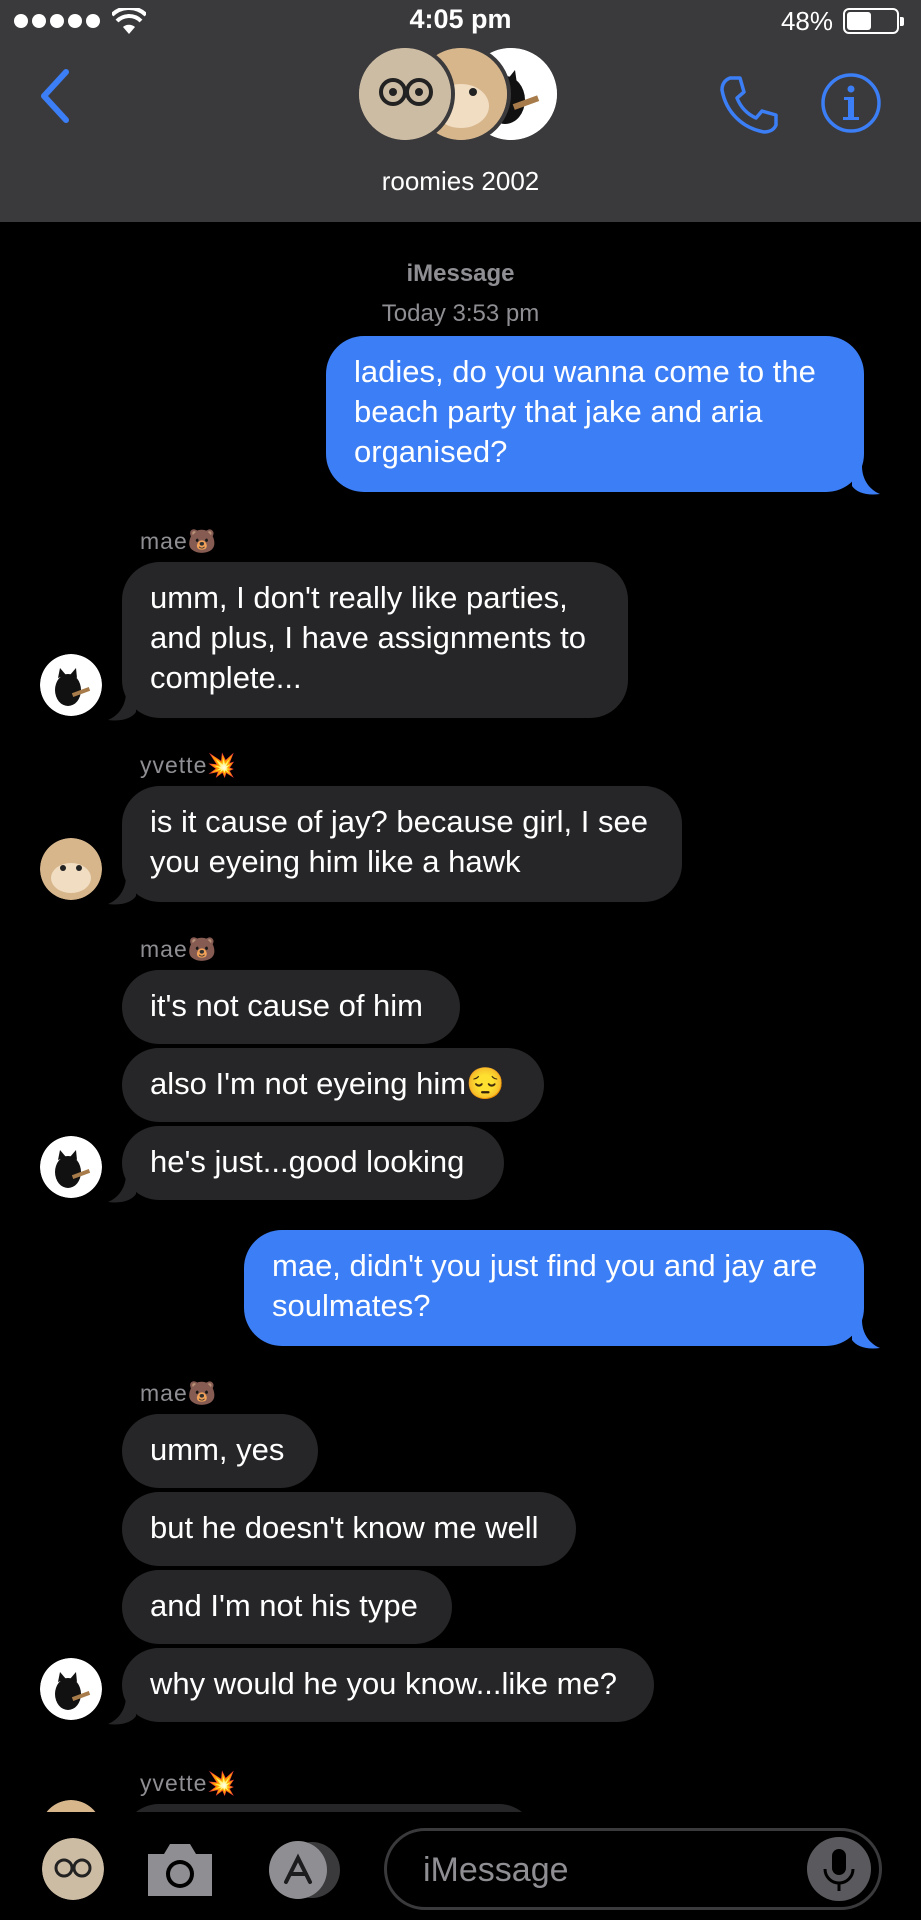 Image resolution: width=921 pixels, height=1920 pixels. I want to click on battery-icon, so click(873, 21).